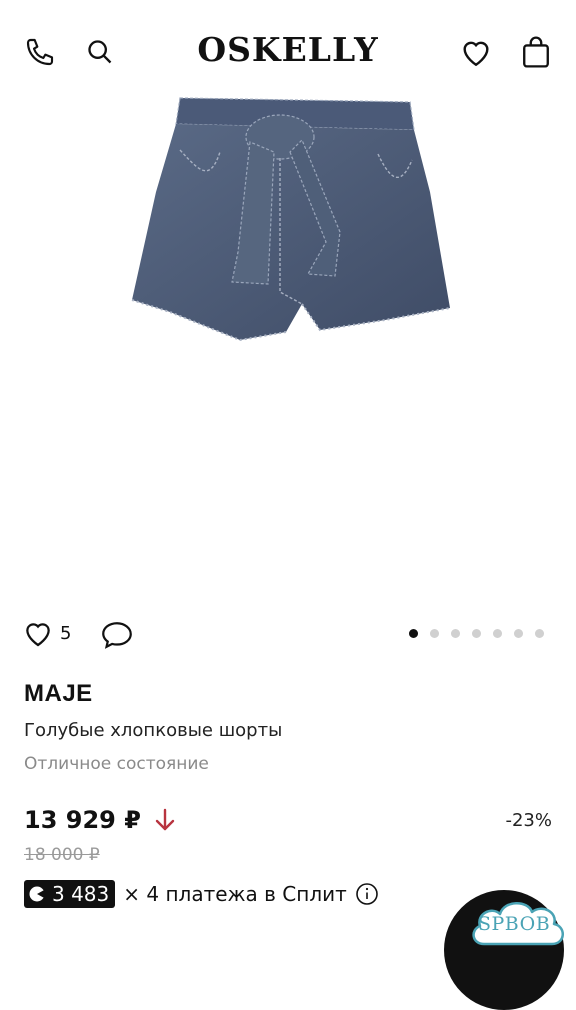 This screenshot has width=576, height=1010. What do you see at coordinates (235, 894) in the screenshot?
I see `split-text: × 4 платежа в Сплит` at bounding box center [235, 894].